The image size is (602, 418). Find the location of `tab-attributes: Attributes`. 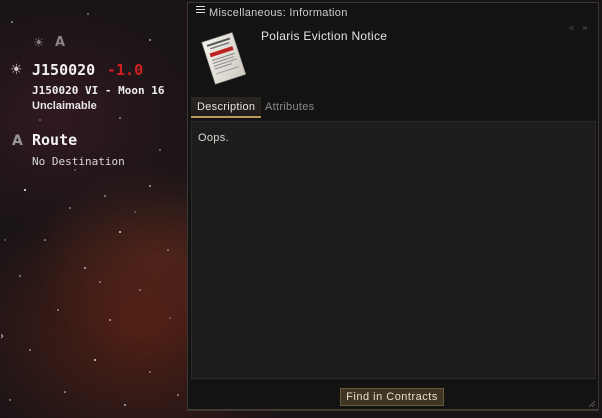

tab-attributes: Attributes is located at coordinates (289, 107).